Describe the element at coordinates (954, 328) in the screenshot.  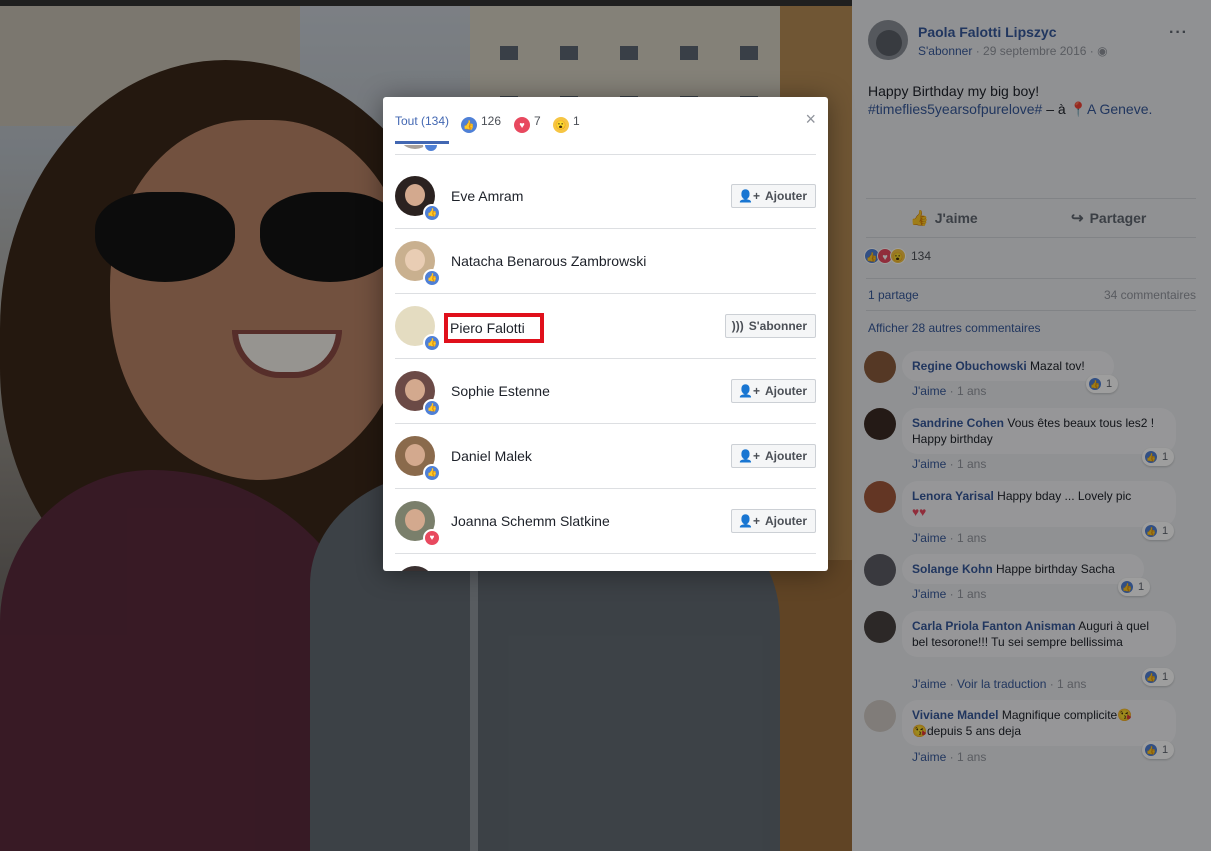
I see `view-more-comments-link: Afficher 28 autres commentaires` at that location.